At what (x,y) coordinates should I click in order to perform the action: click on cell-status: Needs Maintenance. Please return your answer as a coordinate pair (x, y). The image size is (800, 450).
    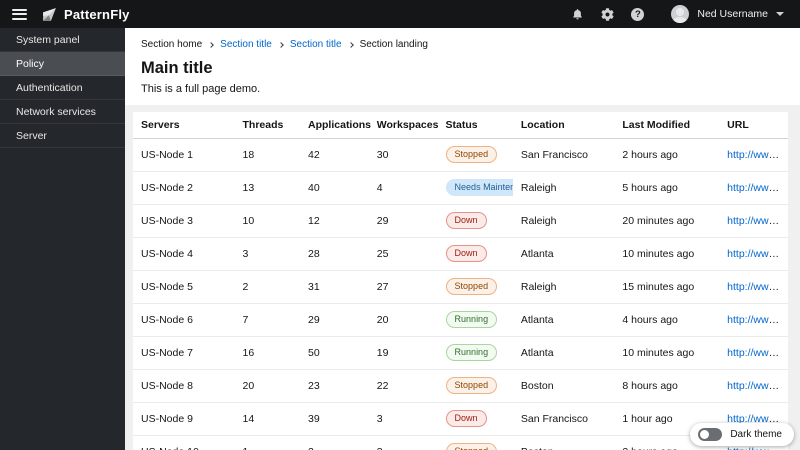
    Looking at the image, I should click on (475, 188).